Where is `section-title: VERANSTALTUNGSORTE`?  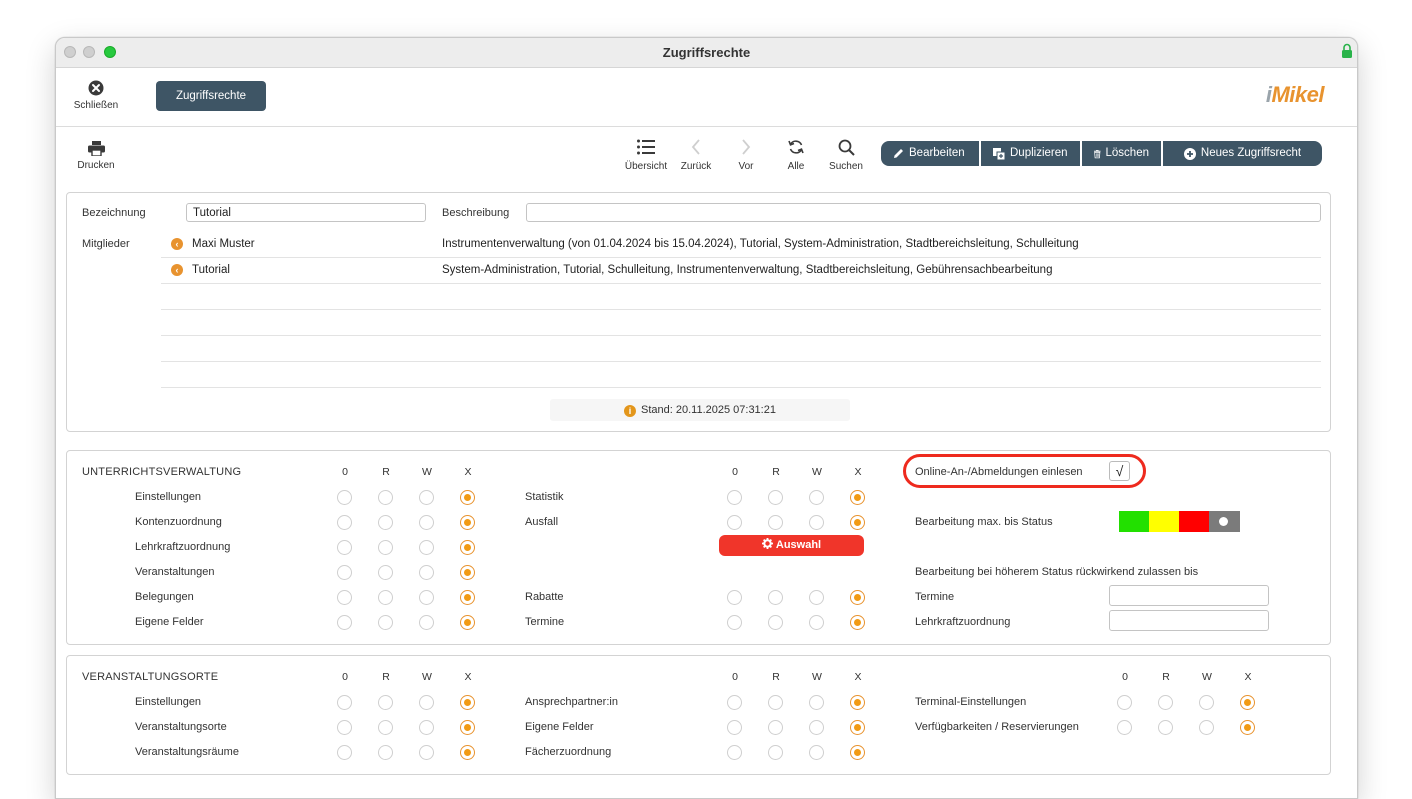
section-title: VERANSTALTUNGSORTE is located at coordinates (150, 677).